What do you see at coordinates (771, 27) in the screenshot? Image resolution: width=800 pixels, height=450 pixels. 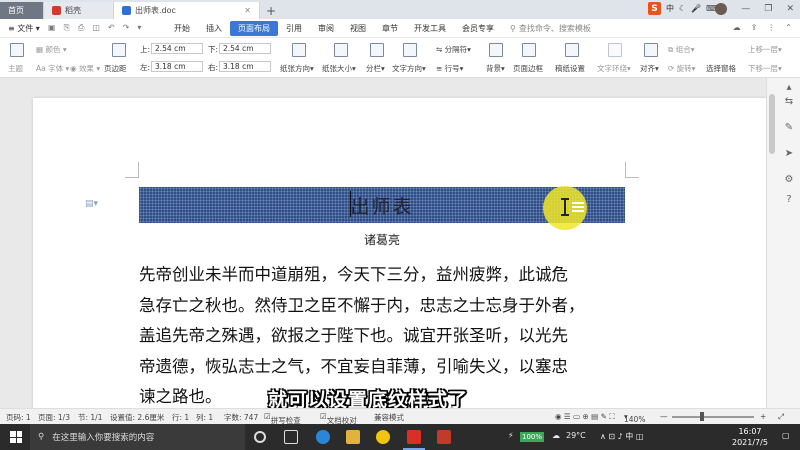 I see `more-options-icon: ⋮` at bounding box center [771, 27].